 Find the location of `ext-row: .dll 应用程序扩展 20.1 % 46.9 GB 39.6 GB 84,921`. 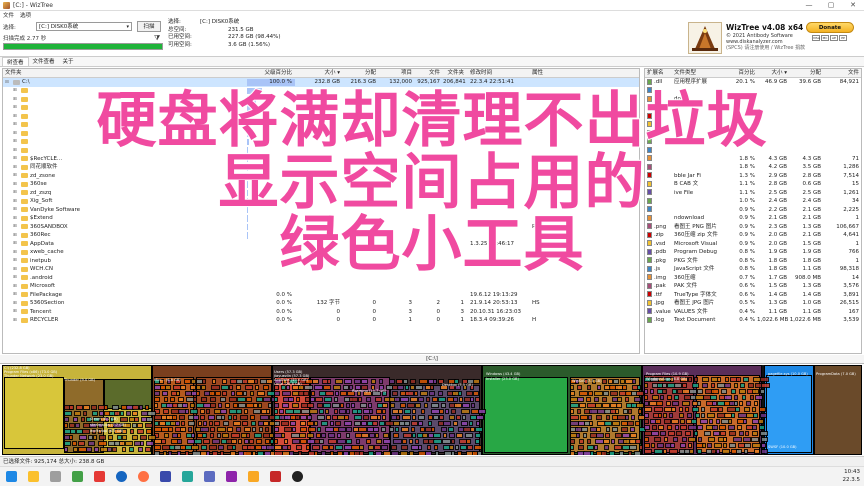

ext-row: .dll 应用程序扩展 20.1 % 46.9 GB 39.6 GB 84,921 is located at coordinates (753, 82).